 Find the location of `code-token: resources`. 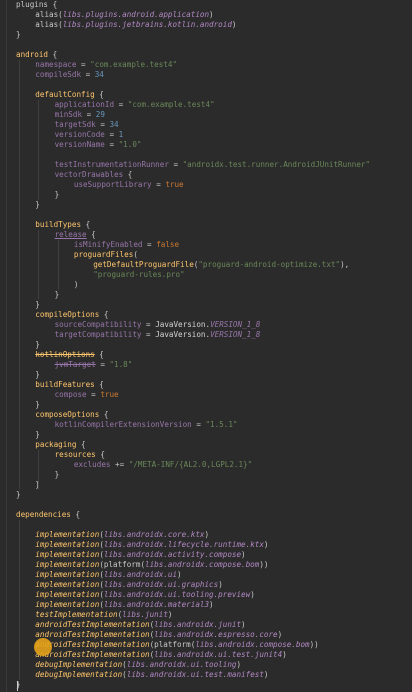

code-token: resources is located at coordinates (75, 454).